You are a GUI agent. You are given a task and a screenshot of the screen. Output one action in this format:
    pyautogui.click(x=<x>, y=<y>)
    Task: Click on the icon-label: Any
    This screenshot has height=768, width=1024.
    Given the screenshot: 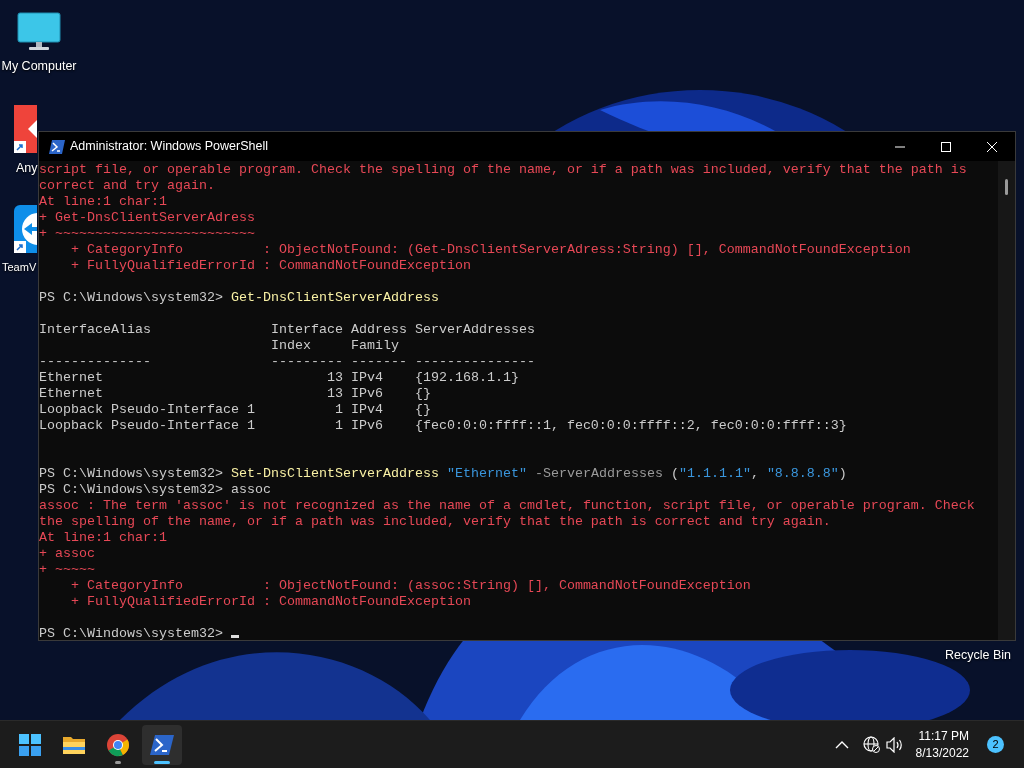 What is the action you would take?
    pyautogui.click(x=27, y=168)
    